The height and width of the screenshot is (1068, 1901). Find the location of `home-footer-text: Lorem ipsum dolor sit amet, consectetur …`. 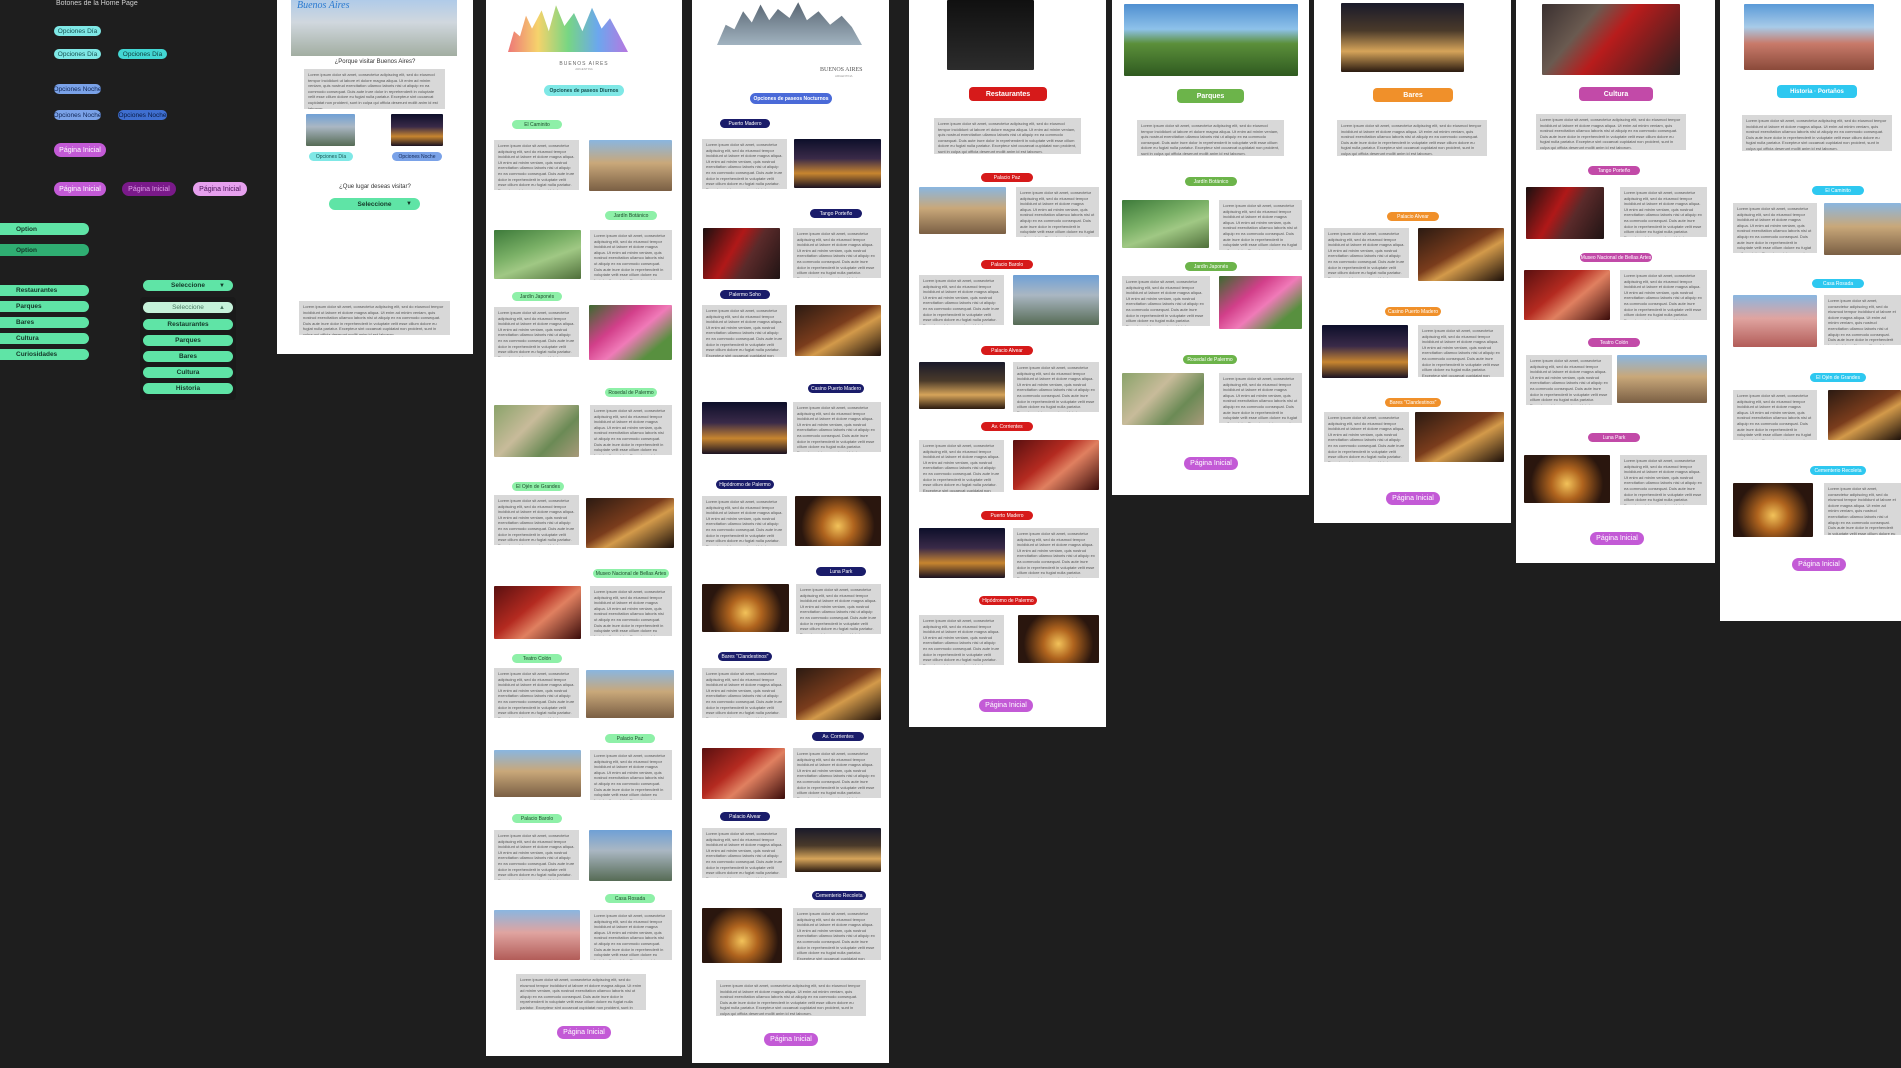

home-footer-text: Lorem ipsum dolor sit amet, consectetur … is located at coordinates (374, 318).